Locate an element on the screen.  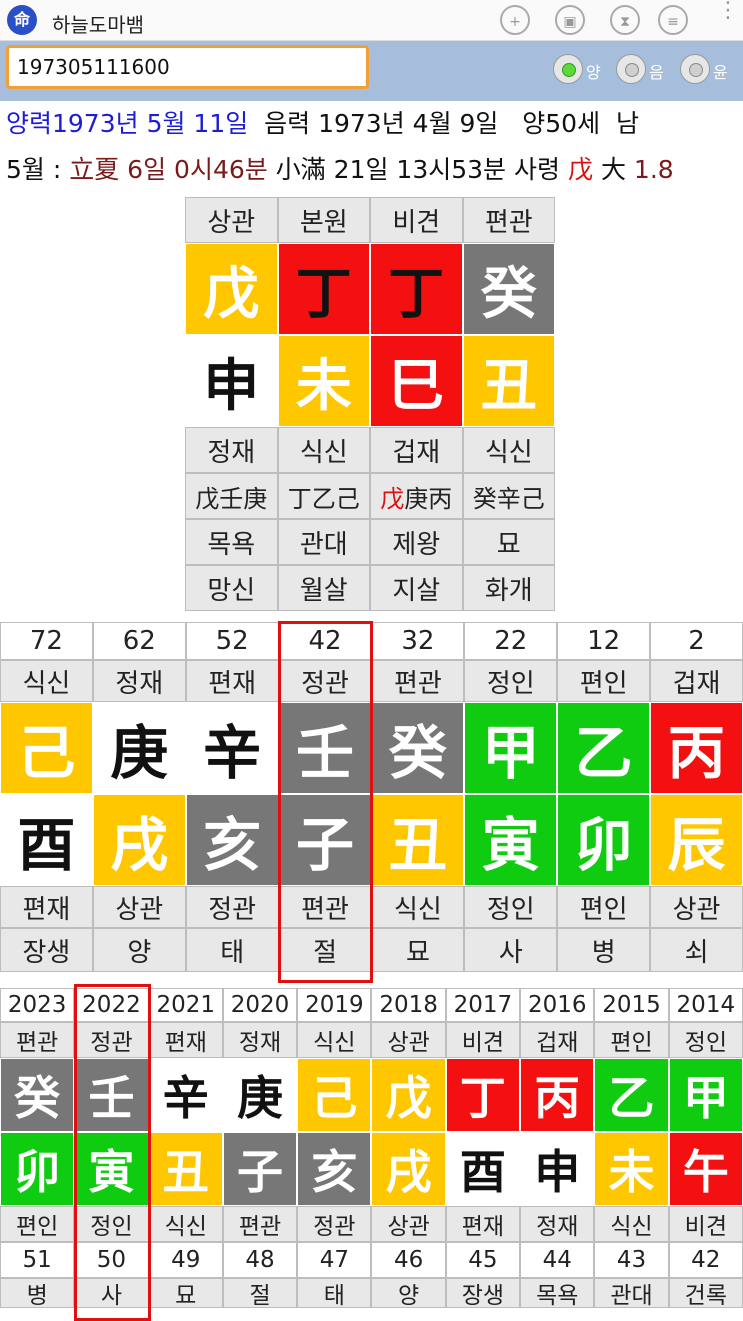
twelve-stage-label: 묘 is located at coordinates (418, 950).